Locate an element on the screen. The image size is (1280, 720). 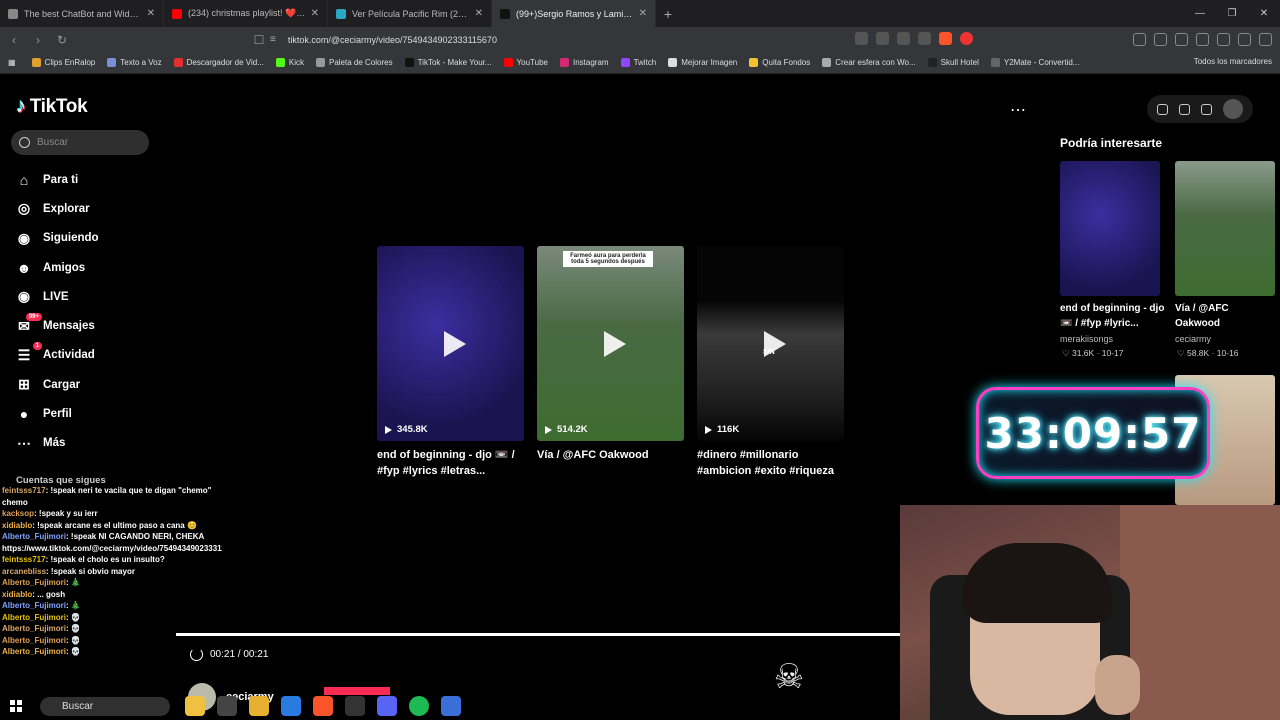
file-explorer-icon is located at coordinates (259, 706).